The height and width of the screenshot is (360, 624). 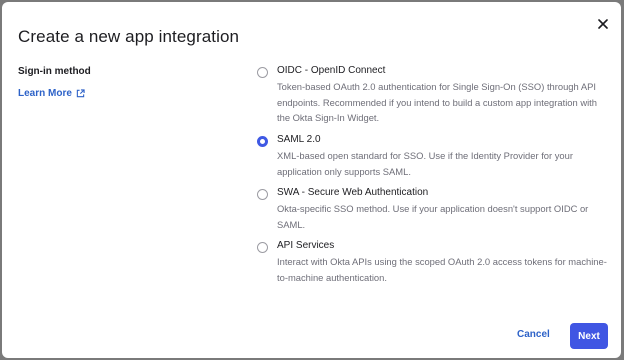 What do you see at coordinates (331, 70) in the screenshot?
I see `option-label: OIDC - OpenID Connect` at bounding box center [331, 70].